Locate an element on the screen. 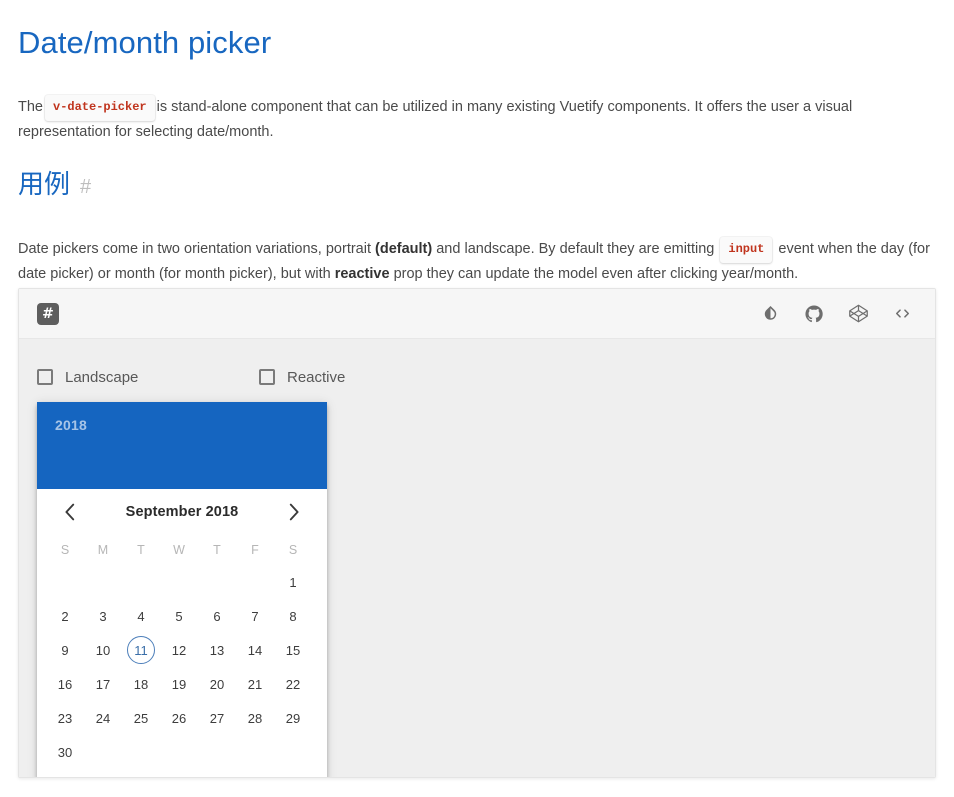 The width and height of the screenshot is (954, 797). calendar-week-row: 2345678 is located at coordinates (182, 616).